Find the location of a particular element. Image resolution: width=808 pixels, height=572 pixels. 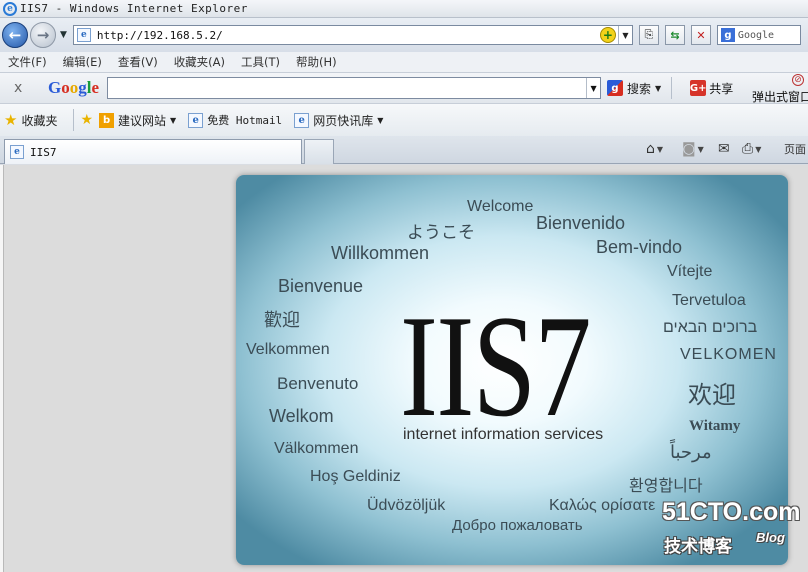

address-bar: e http://192.168.5.2/ + ▼ is located at coordinates (352, 35).